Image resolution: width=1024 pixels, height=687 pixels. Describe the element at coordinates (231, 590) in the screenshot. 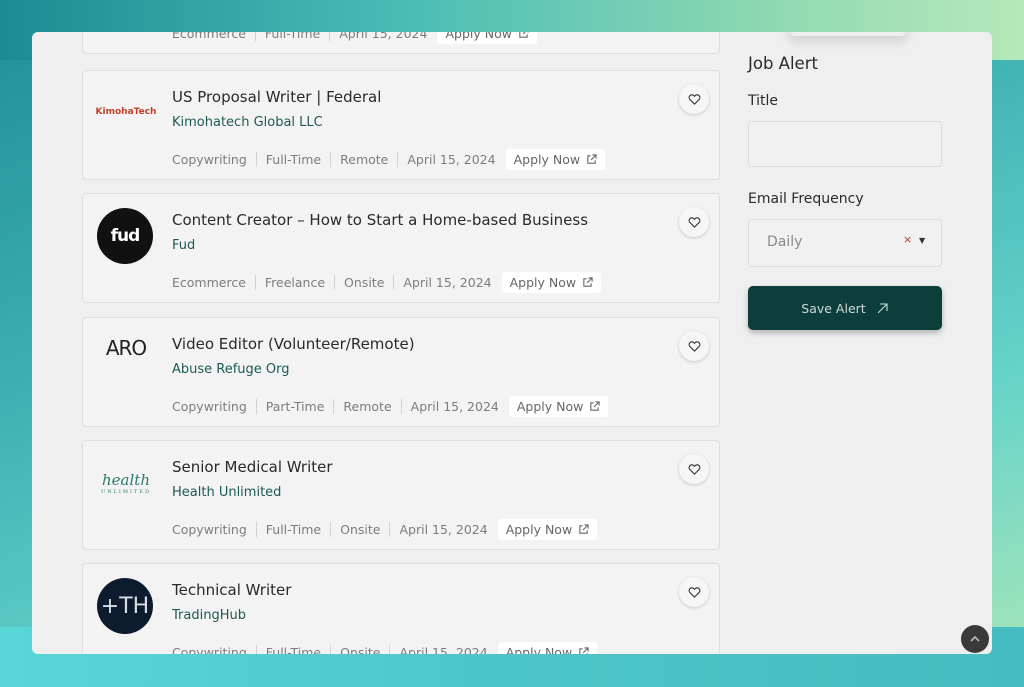

I see `job-title: Technical Writer` at that location.